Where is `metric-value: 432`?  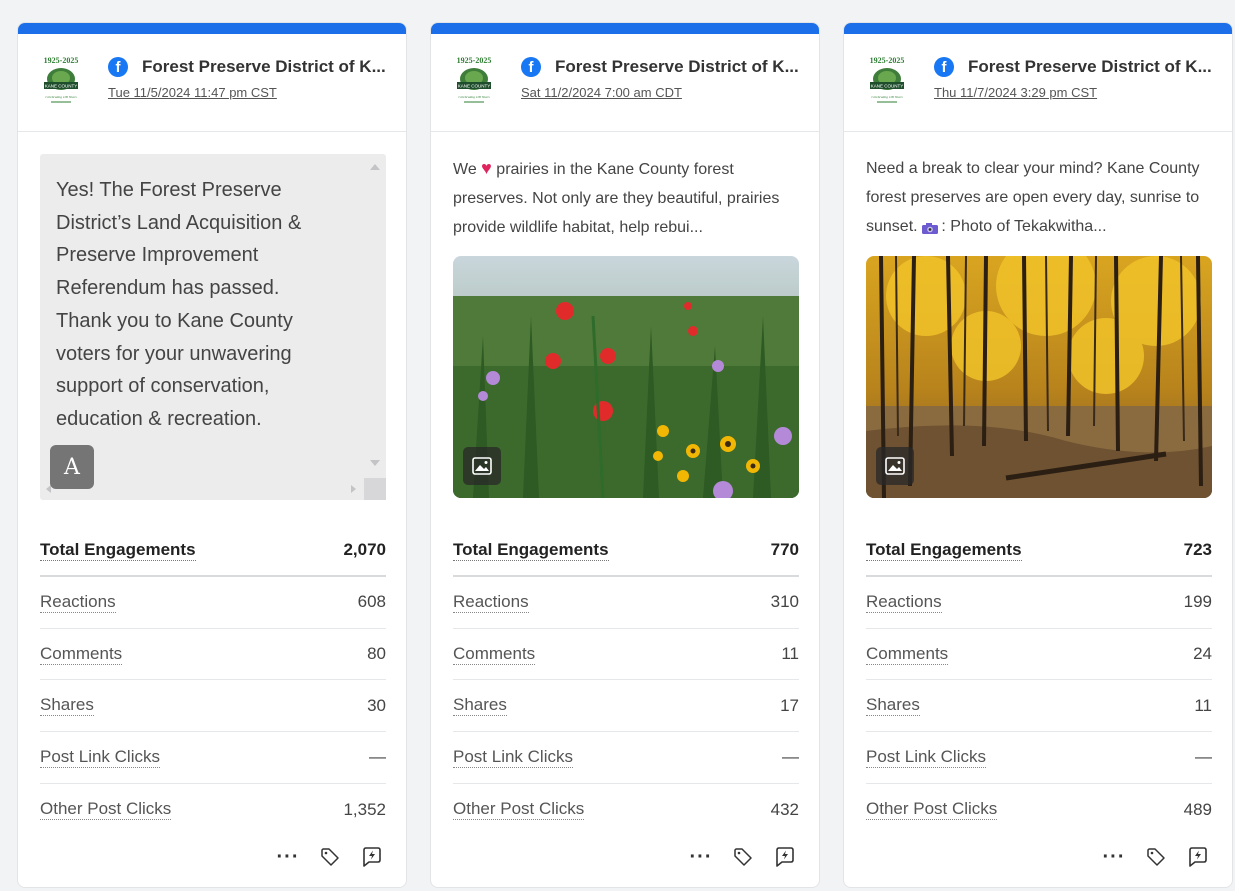 metric-value: 432 is located at coordinates (784, 809).